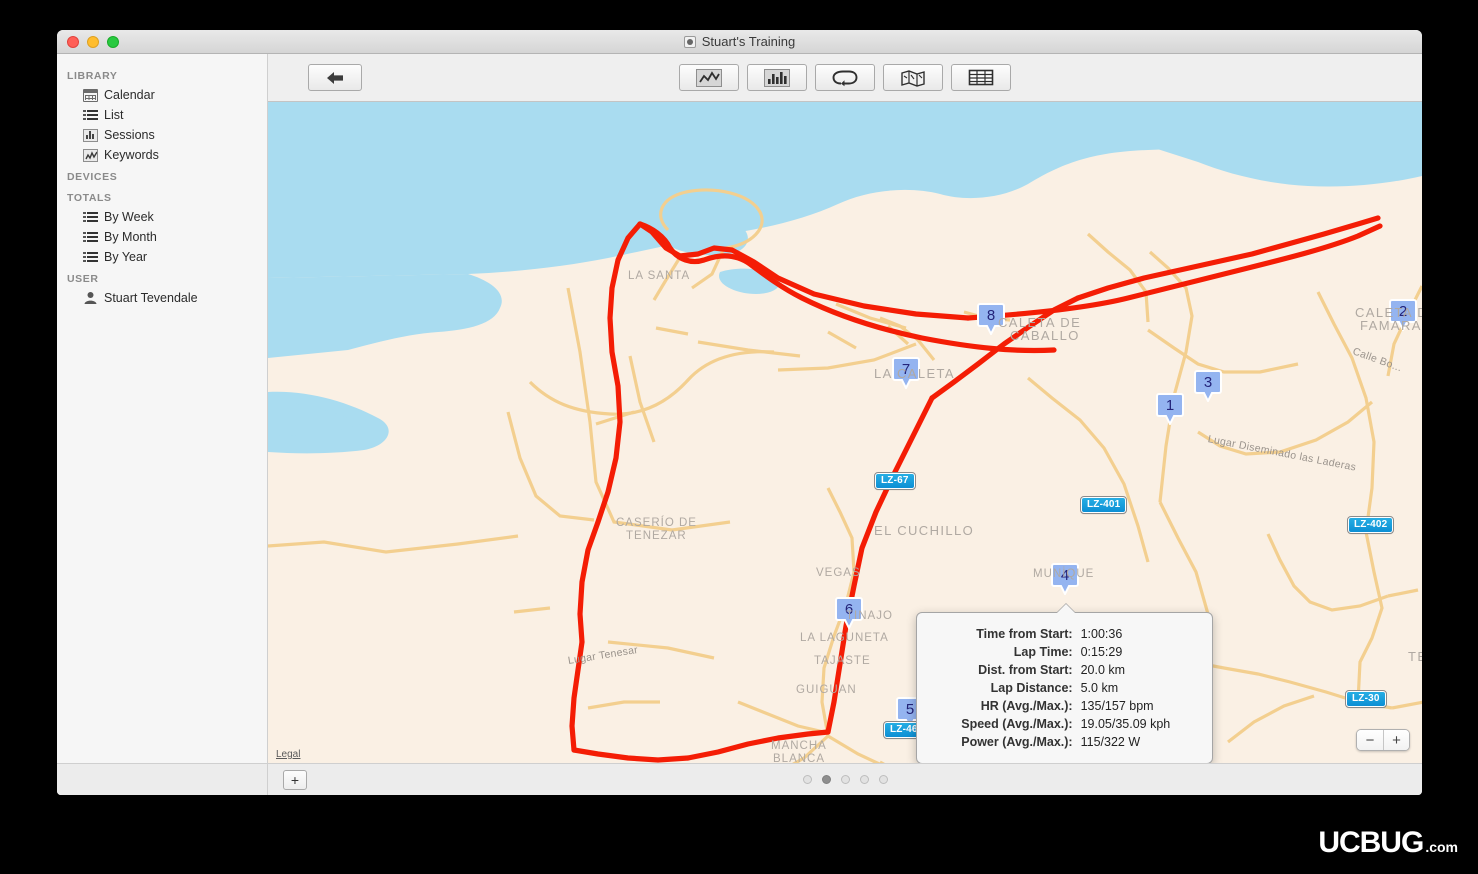 The width and height of the screenshot is (1478, 874). What do you see at coordinates (162, 779) in the screenshot?
I see `sidebar-footer` at bounding box center [162, 779].